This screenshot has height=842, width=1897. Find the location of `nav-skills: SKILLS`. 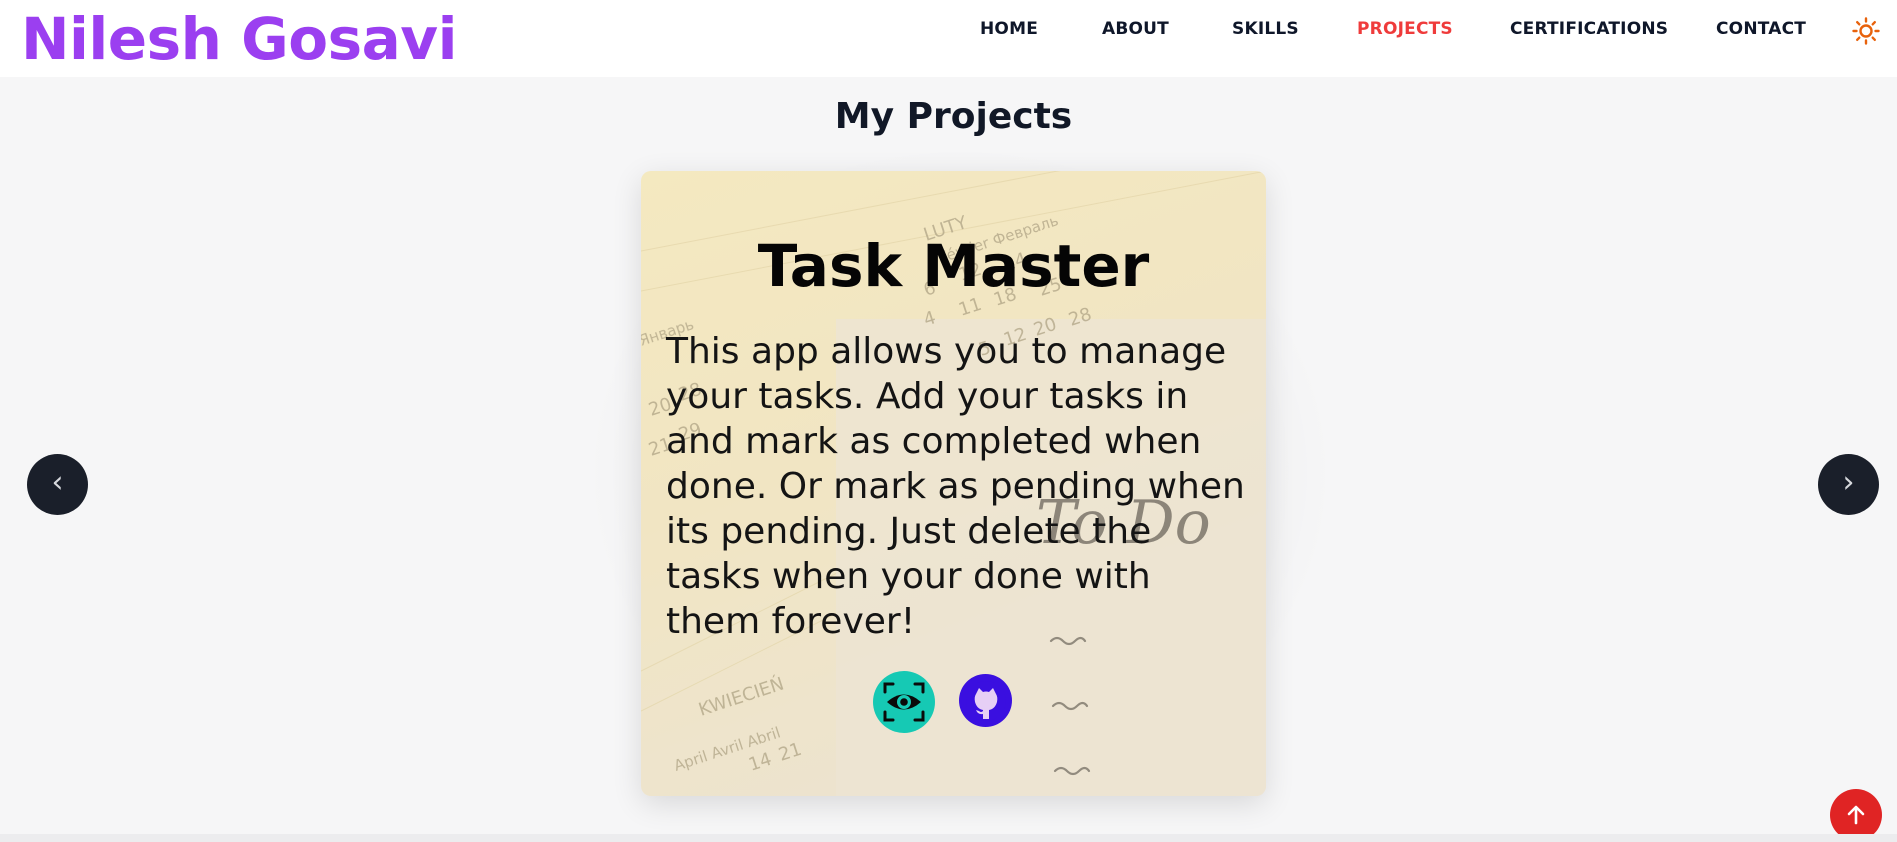

nav-skills: SKILLS is located at coordinates (1265, 29).